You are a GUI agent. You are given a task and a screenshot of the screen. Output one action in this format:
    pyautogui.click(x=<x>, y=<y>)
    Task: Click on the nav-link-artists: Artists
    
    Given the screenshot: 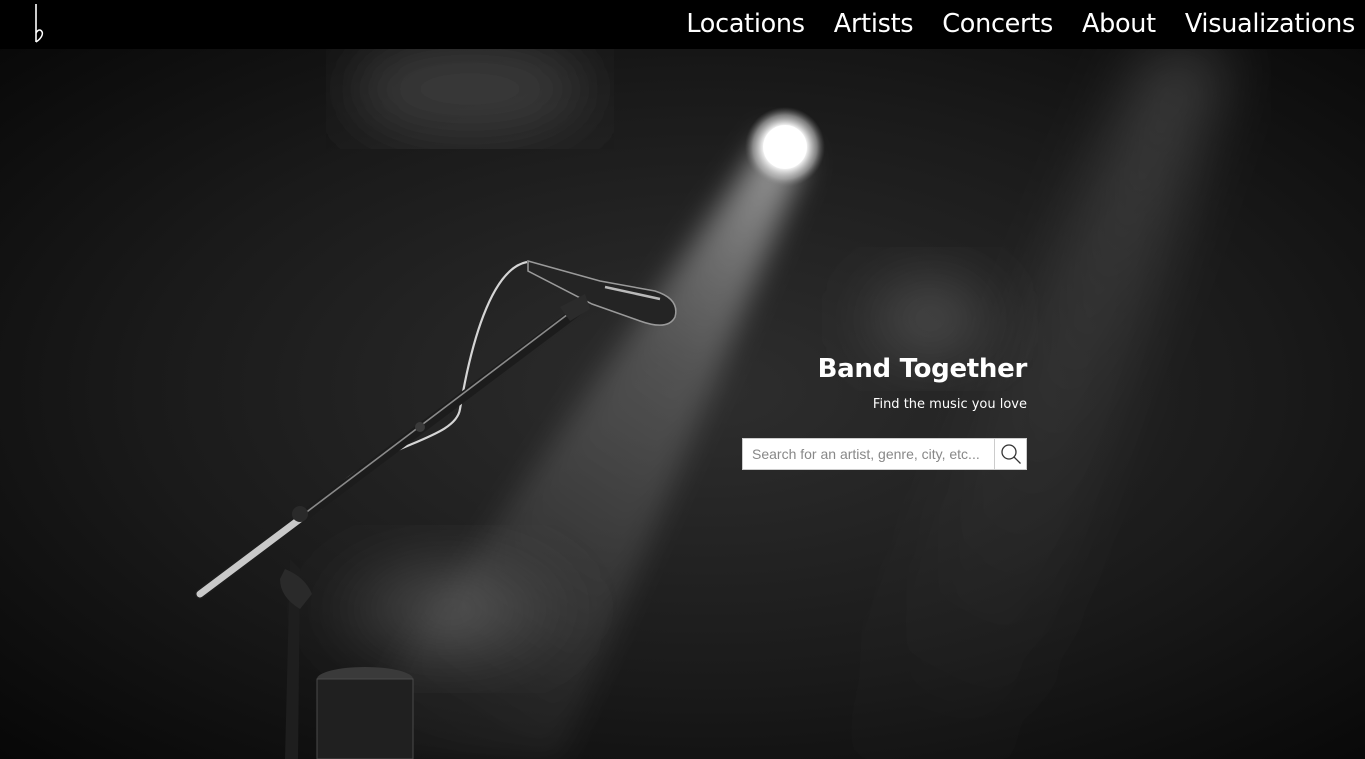 What is the action you would take?
    pyautogui.click(x=874, y=24)
    